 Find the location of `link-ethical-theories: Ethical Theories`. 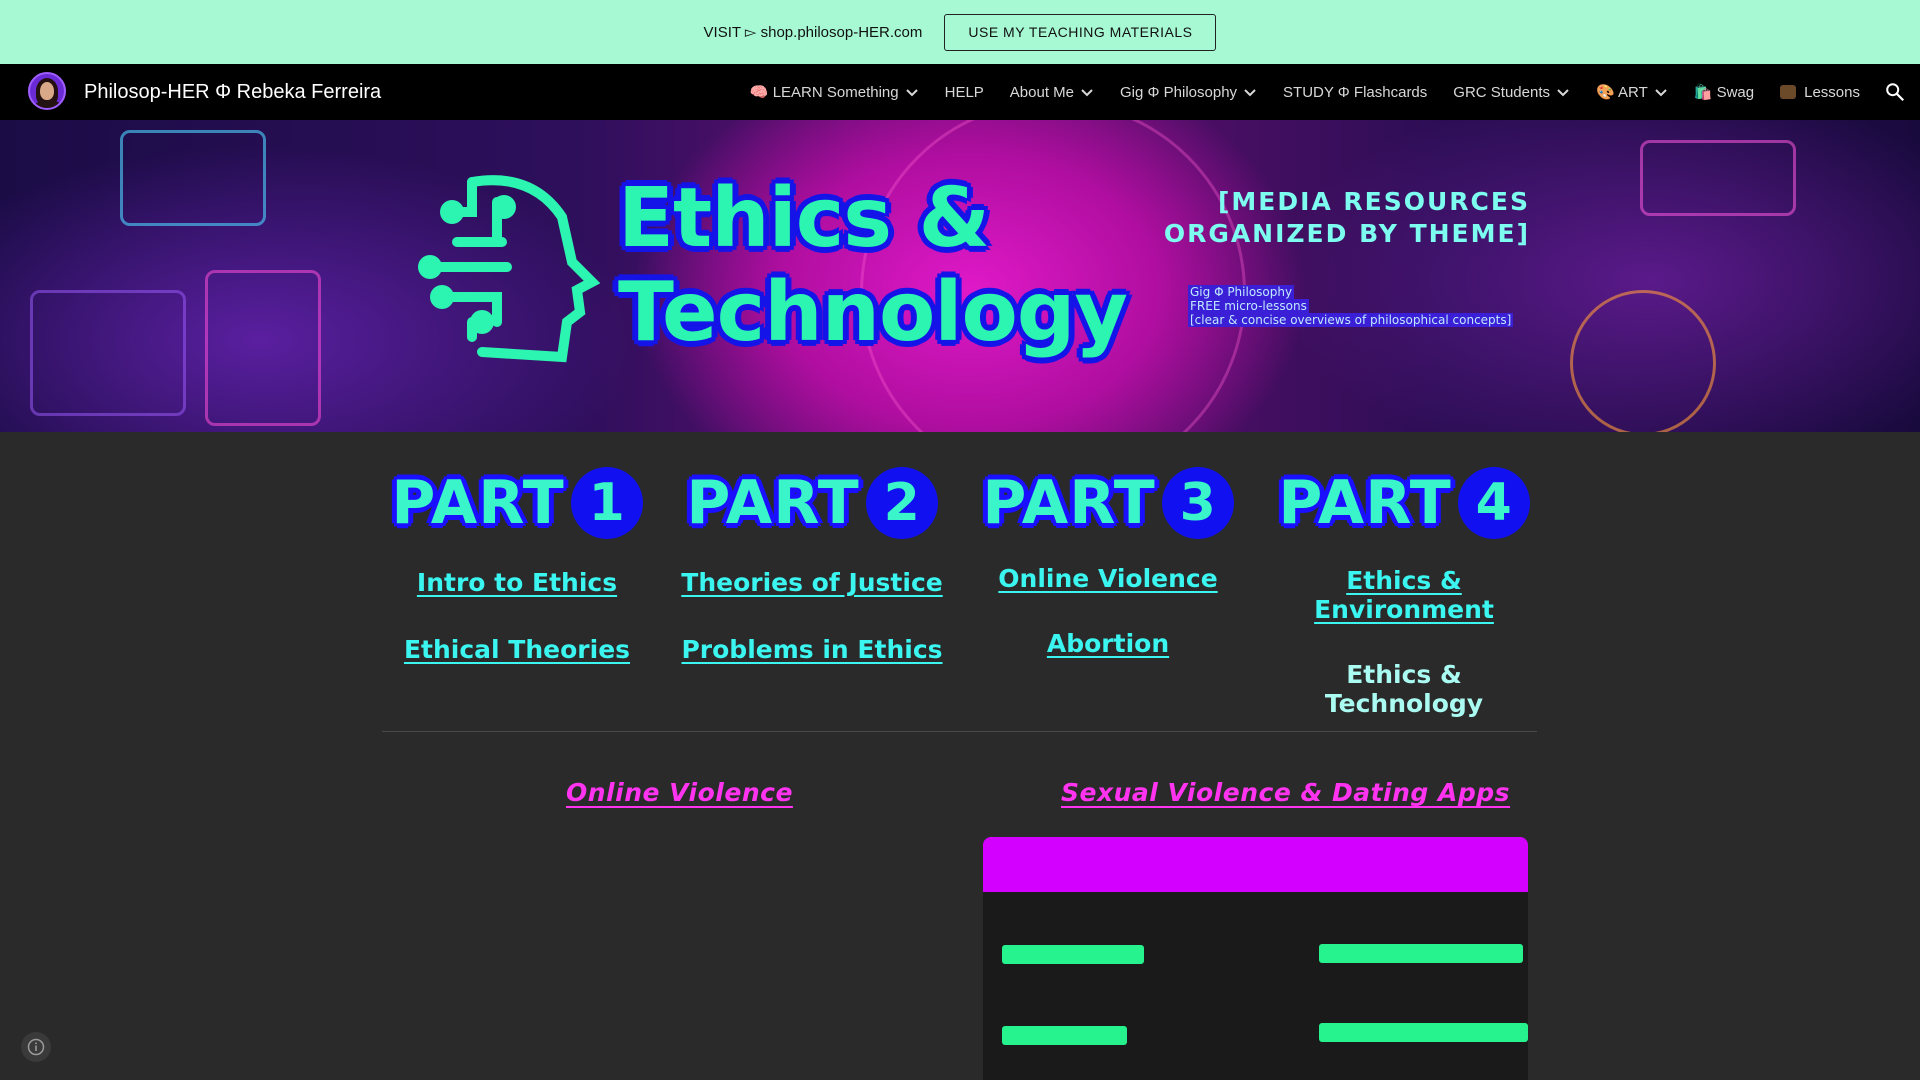

link-ethical-theories: Ethical Theories is located at coordinates (517, 649).